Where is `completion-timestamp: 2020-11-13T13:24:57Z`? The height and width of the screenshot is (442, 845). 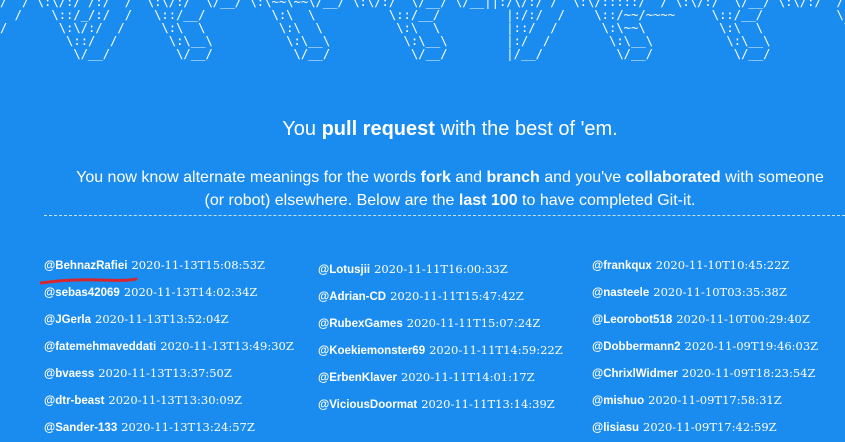
completion-timestamp: 2020-11-13T13:24:57Z is located at coordinates (188, 427).